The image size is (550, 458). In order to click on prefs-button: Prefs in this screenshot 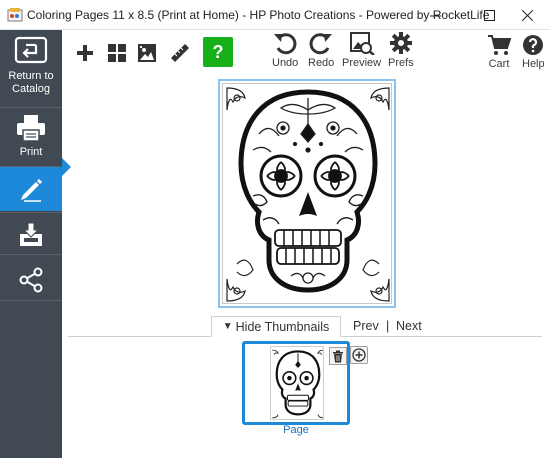, I will do `click(401, 50)`.